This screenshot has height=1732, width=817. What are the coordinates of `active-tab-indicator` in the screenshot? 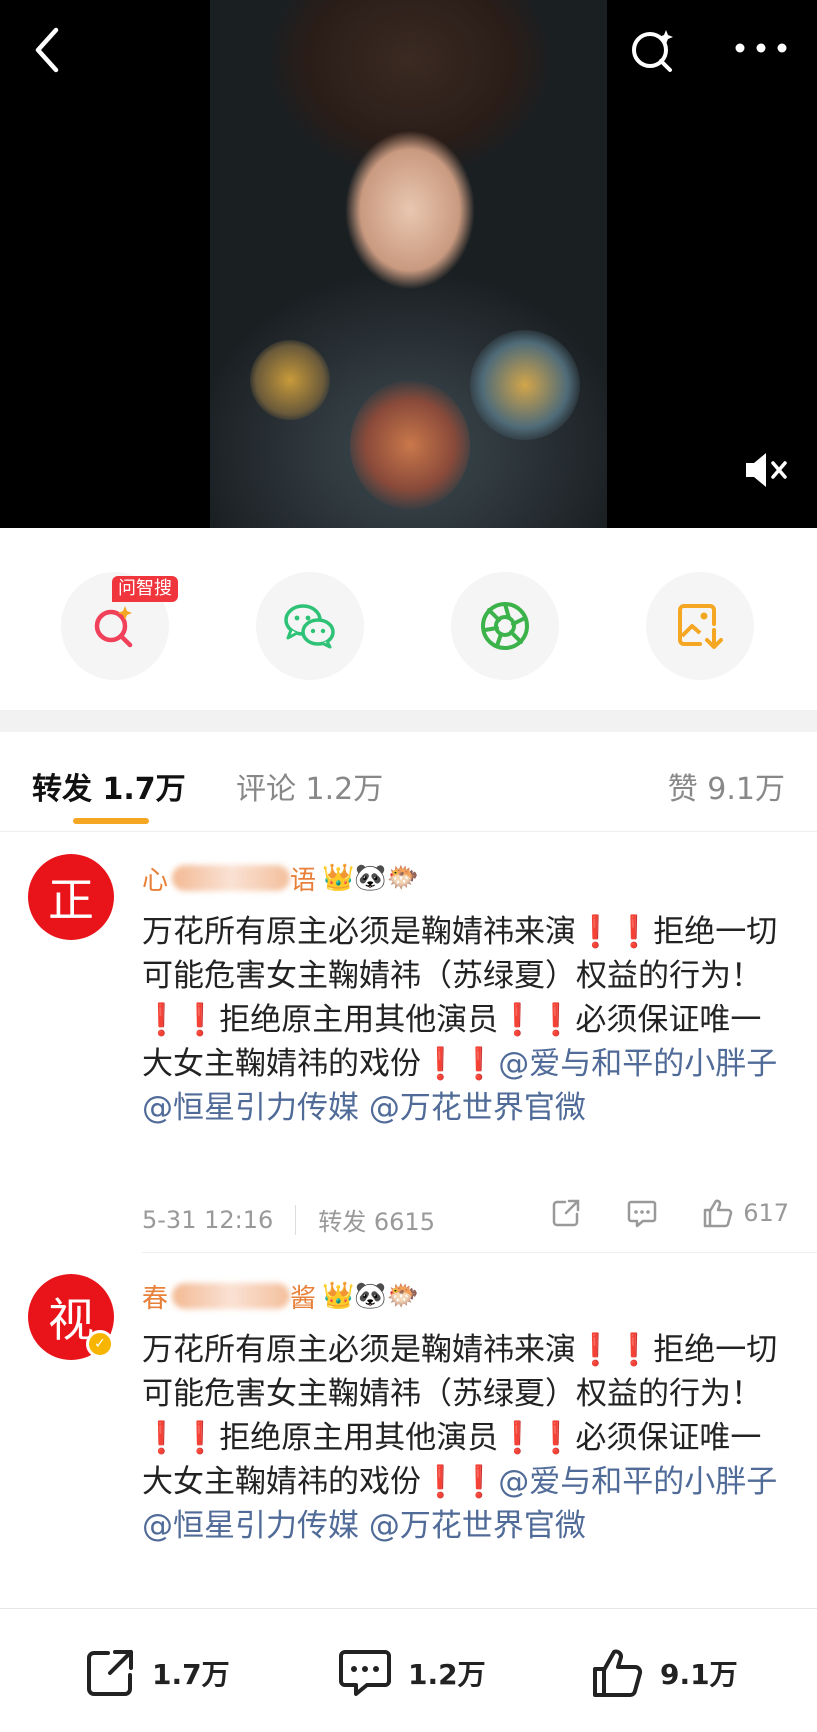 It's located at (111, 821).